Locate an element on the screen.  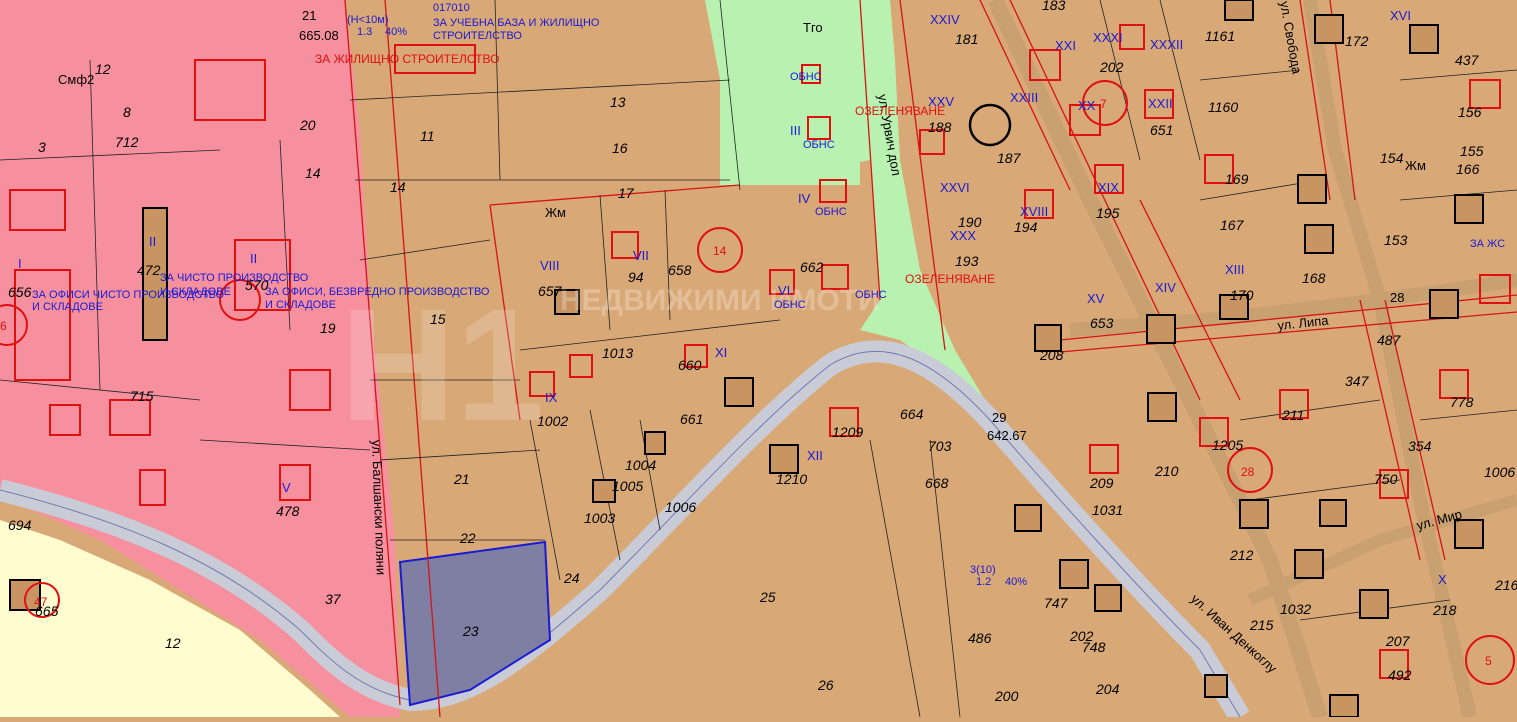
building-roman-label: XXX is located at coordinates (963, 235).